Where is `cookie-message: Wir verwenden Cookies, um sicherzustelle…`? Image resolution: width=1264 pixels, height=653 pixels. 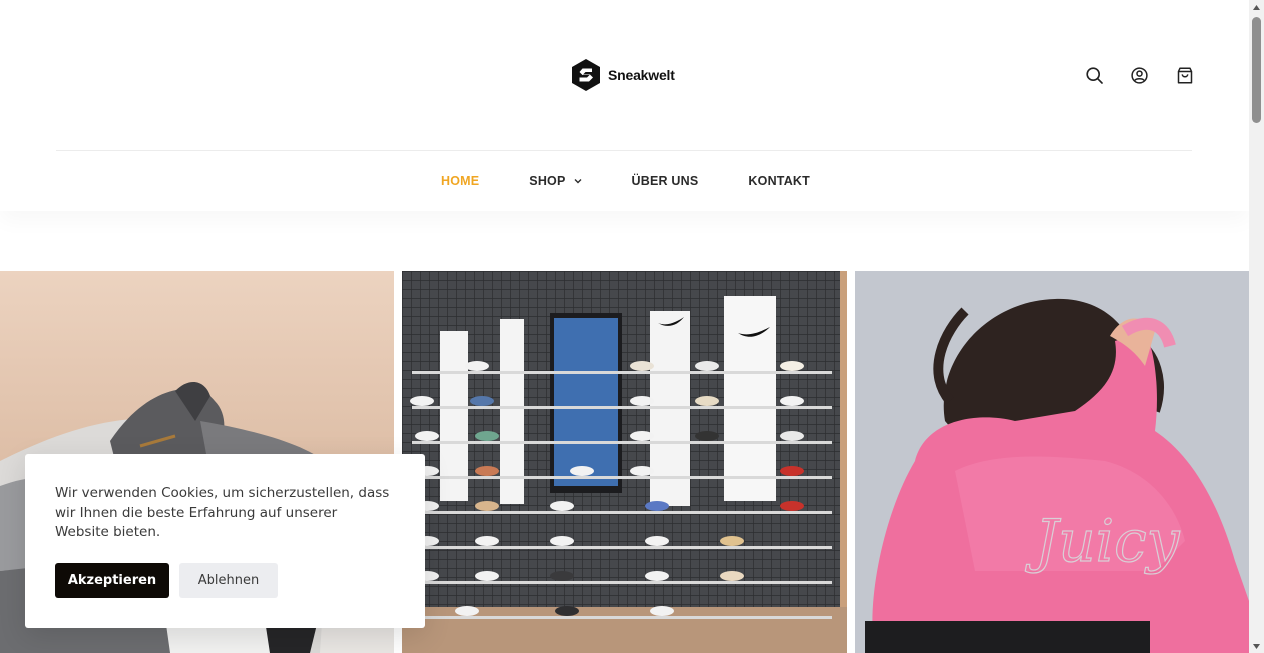 cookie-message: Wir verwenden Cookies, um sicherzustelle… is located at coordinates (222, 512).